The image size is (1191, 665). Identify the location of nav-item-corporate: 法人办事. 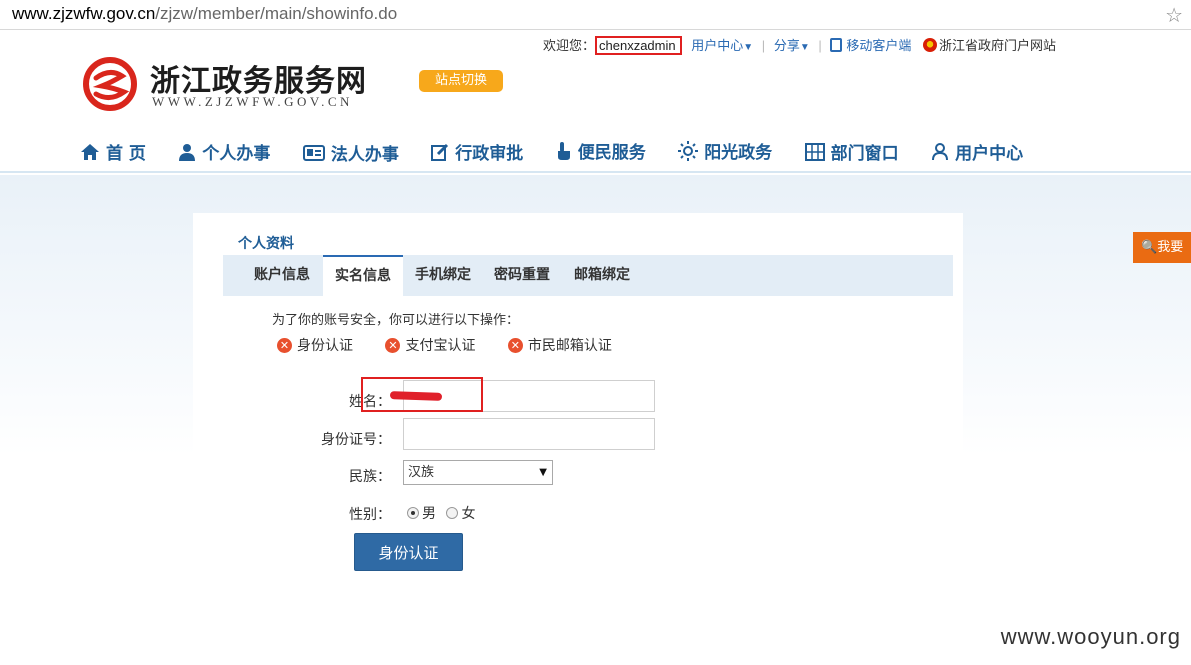
(350, 152).